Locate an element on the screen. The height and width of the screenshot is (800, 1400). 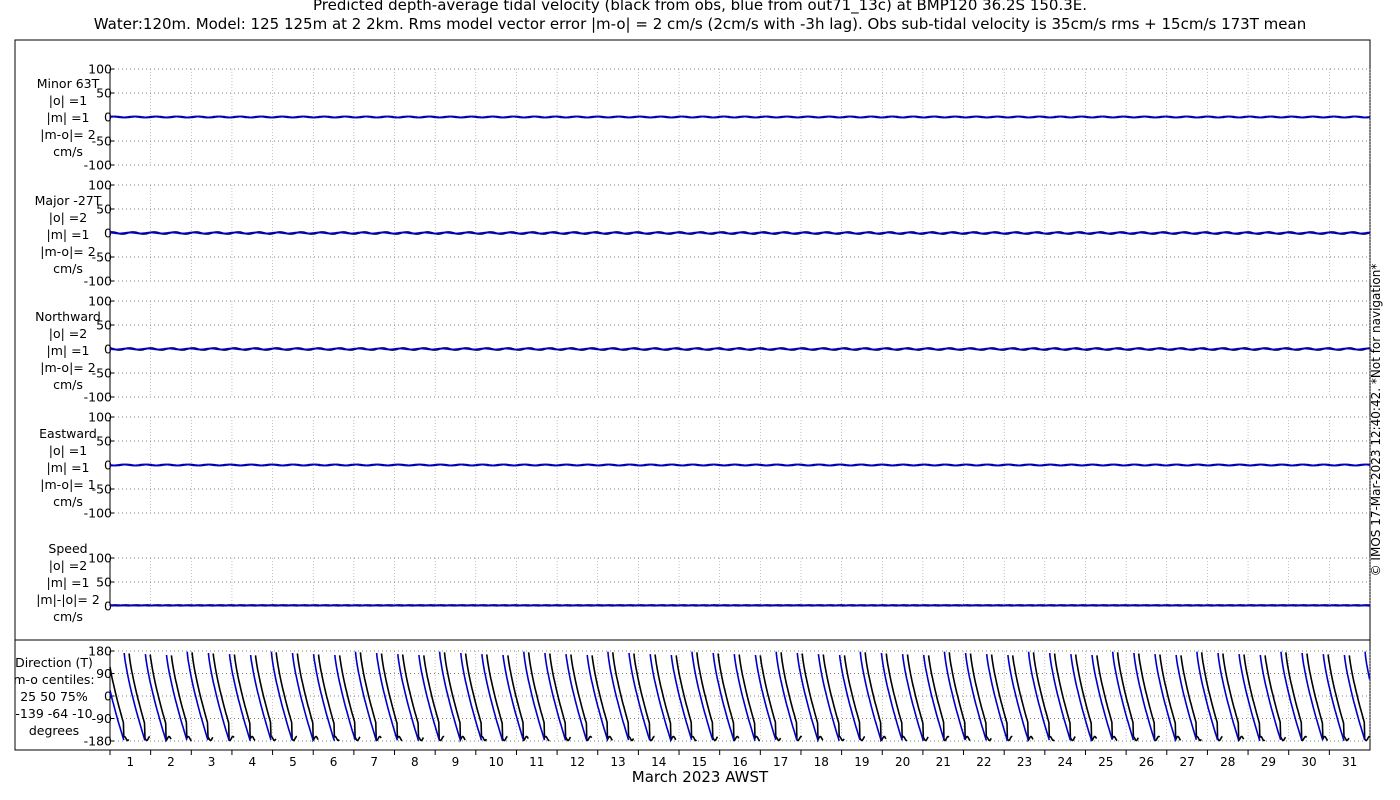
side-label-line: 25 50 75% is located at coordinates (54, 696).